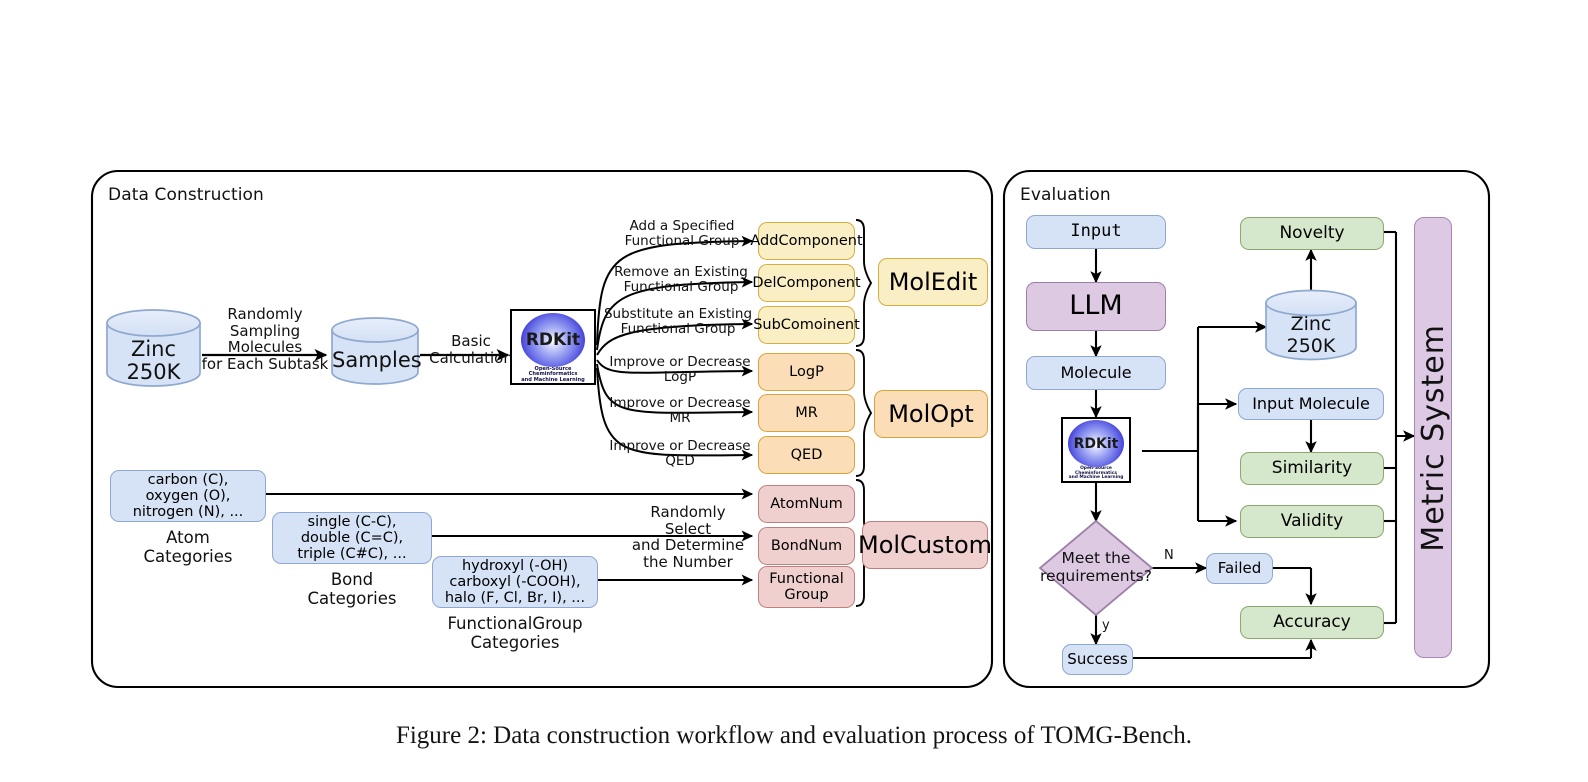  What do you see at coordinates (1239, 568) in the screenshot?
I see `eval-box-failed: Failed` at bounding box center [1239, 568].